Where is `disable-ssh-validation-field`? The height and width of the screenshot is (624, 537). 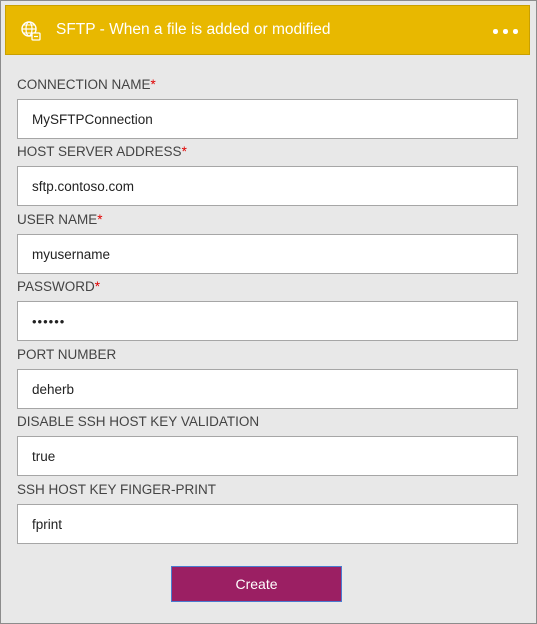
disable-ssh-validation-field is located at coordinates (267, 456).